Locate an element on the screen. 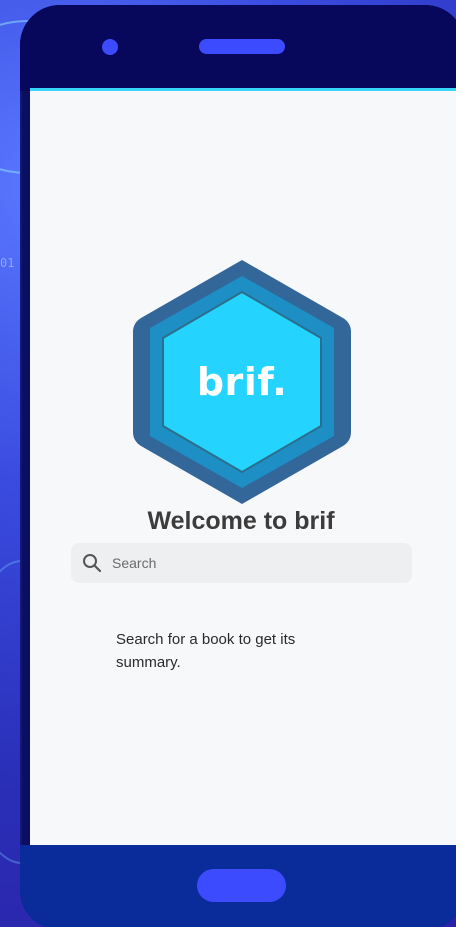 This screenshot has height=927, width=456. home-button is located at coordinates (241, 885).